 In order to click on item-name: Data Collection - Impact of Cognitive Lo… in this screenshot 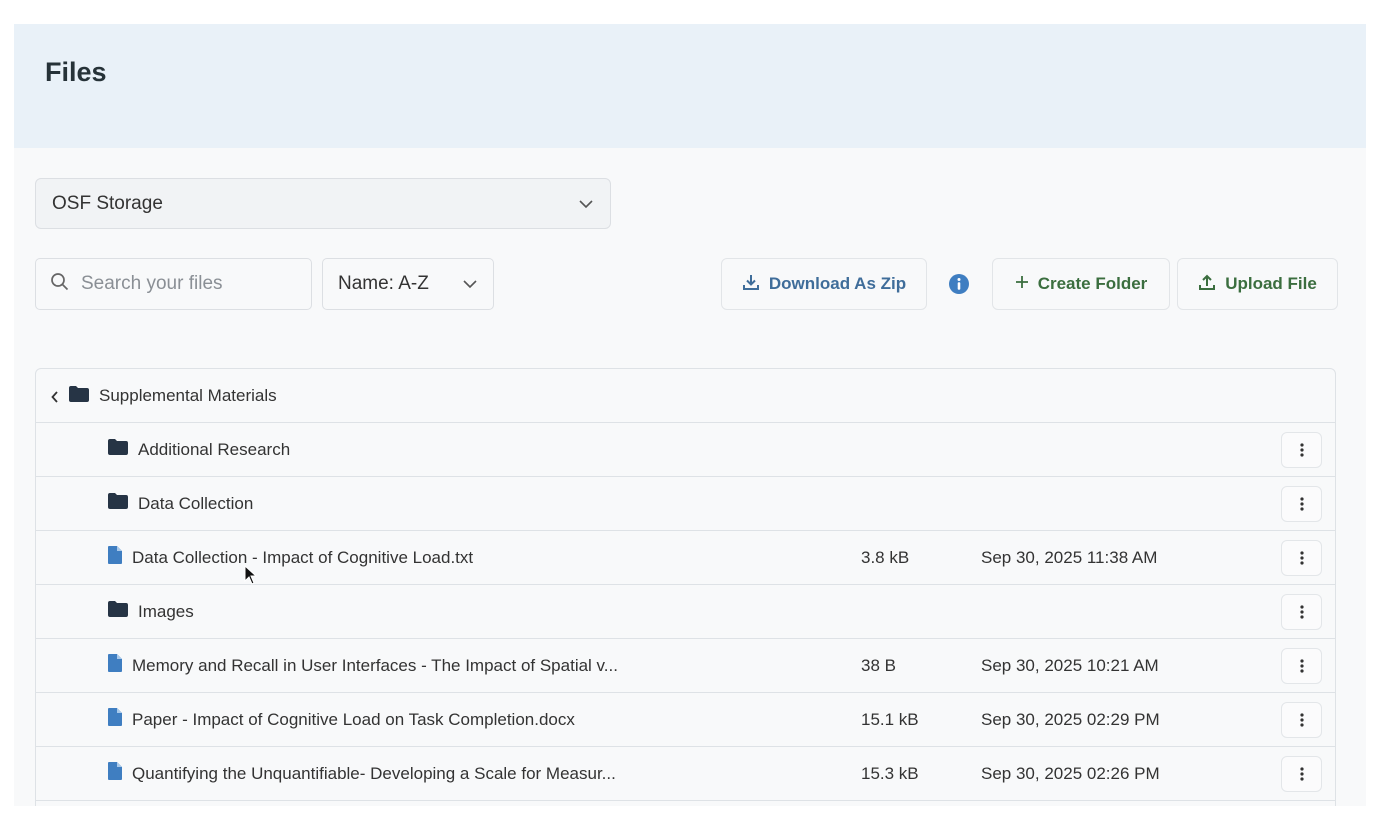, I will do `click(302, 558)`.